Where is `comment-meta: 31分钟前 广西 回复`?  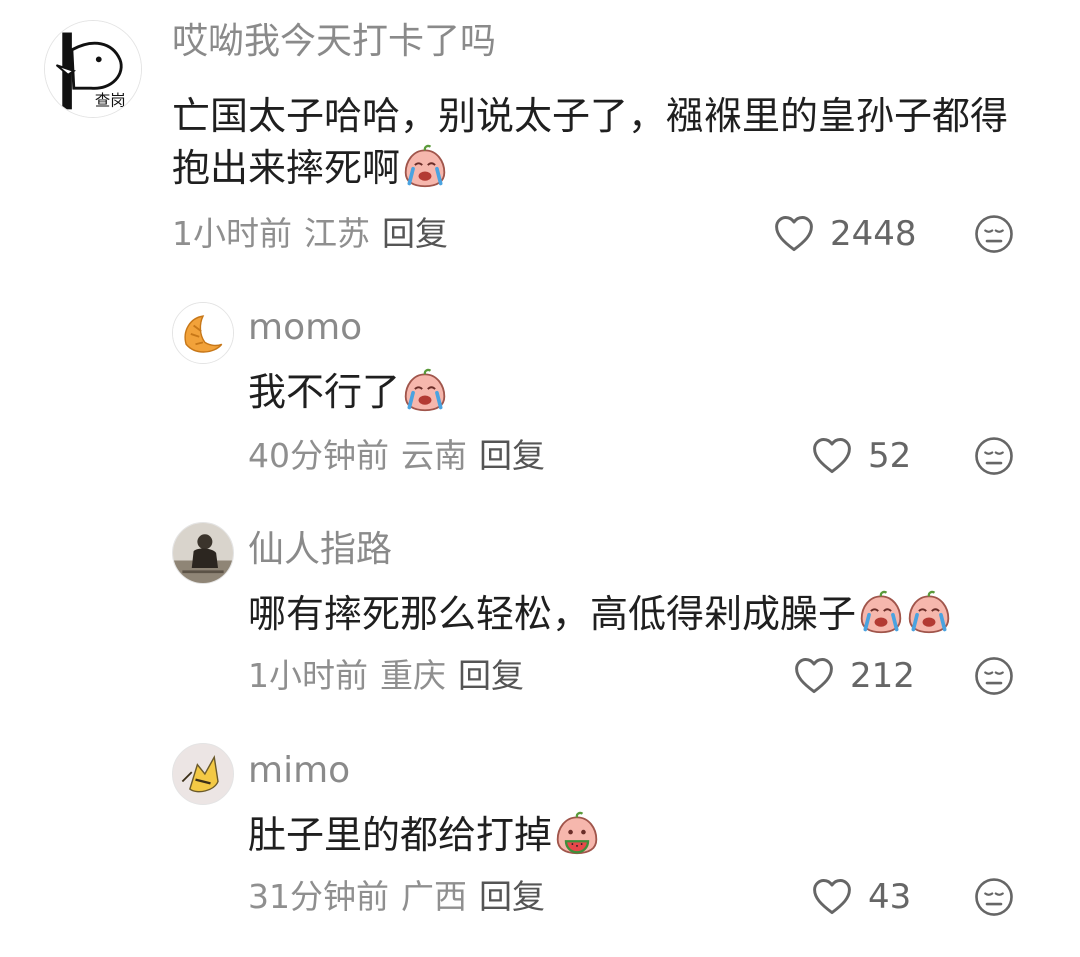
comment-meta: 31分钟前 广西 回复 is located at coordinates (402, 897).